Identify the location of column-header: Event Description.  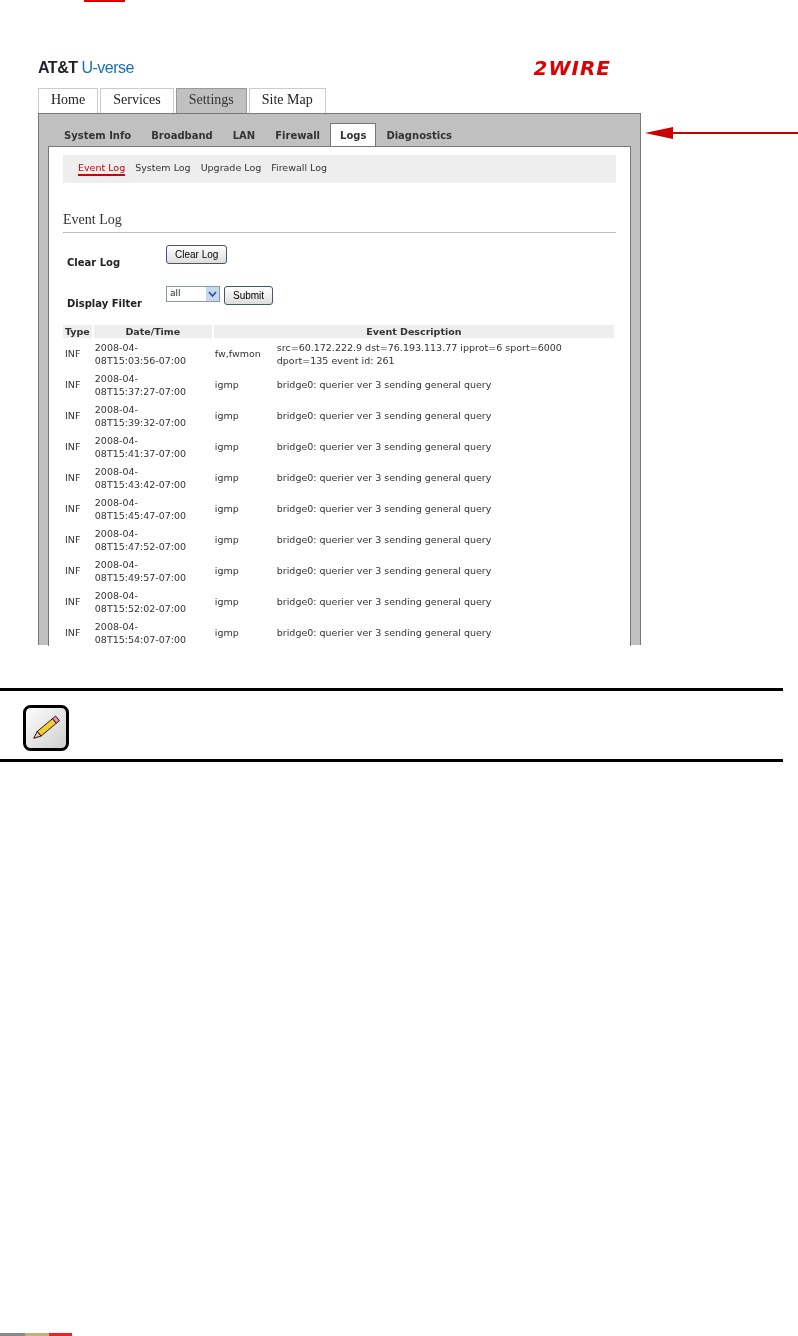
(413, 331).